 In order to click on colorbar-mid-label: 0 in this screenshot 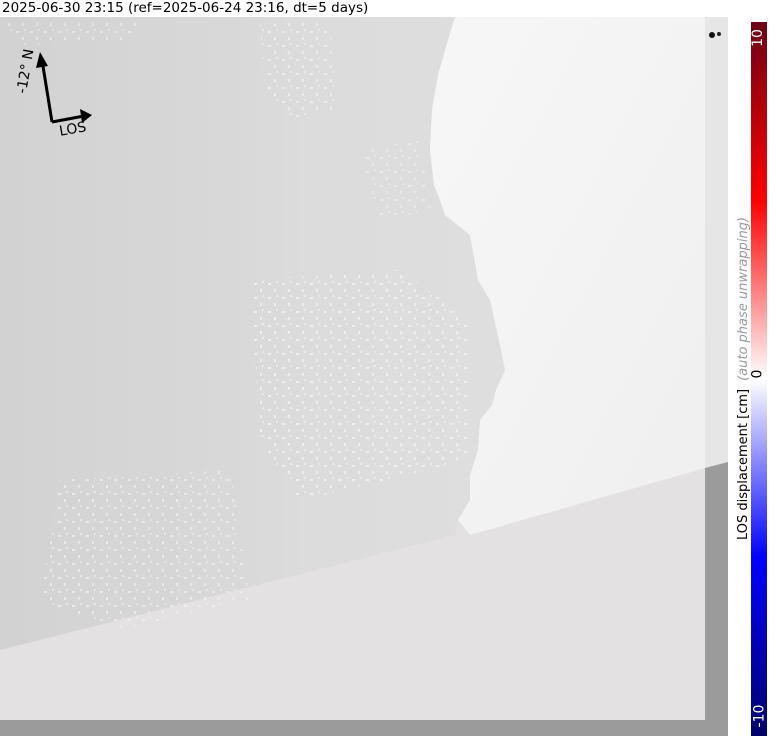, I will do `click(757, 374)`.